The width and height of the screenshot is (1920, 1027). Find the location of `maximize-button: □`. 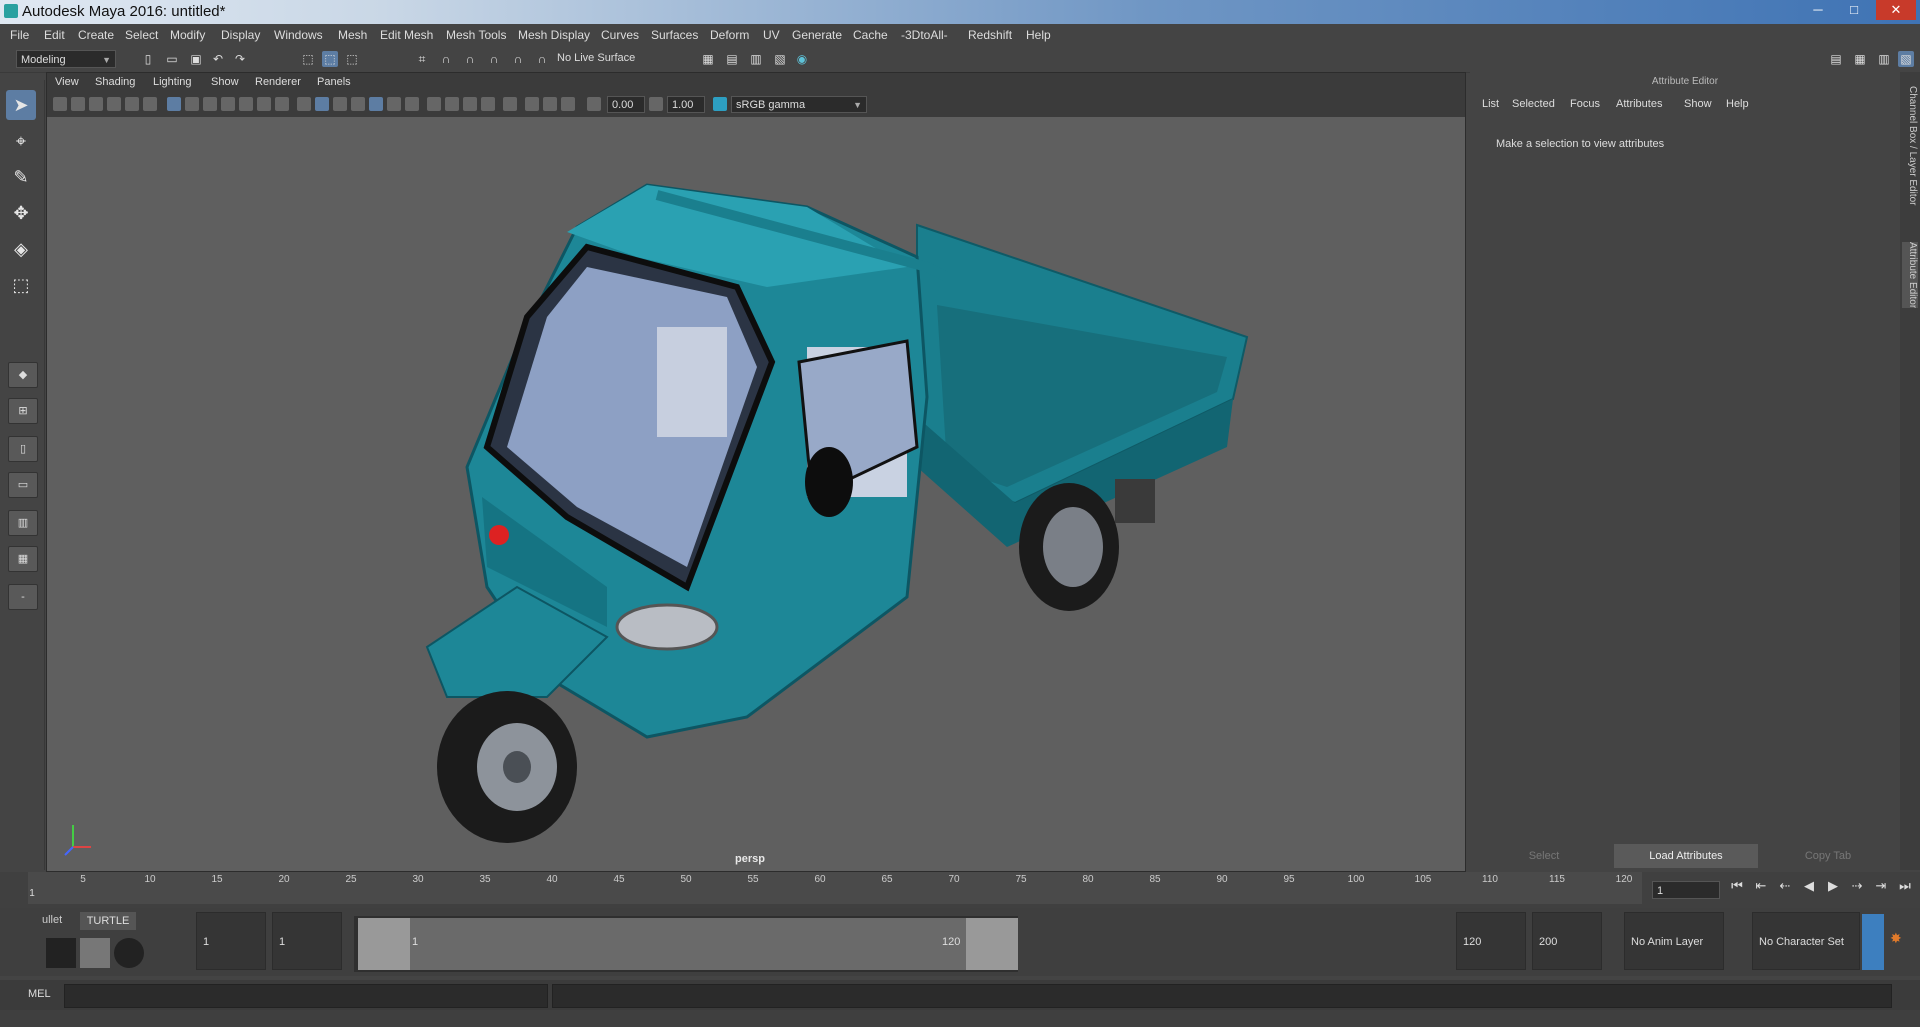

maximize-button: □ is located at coordinates (1854, 10).